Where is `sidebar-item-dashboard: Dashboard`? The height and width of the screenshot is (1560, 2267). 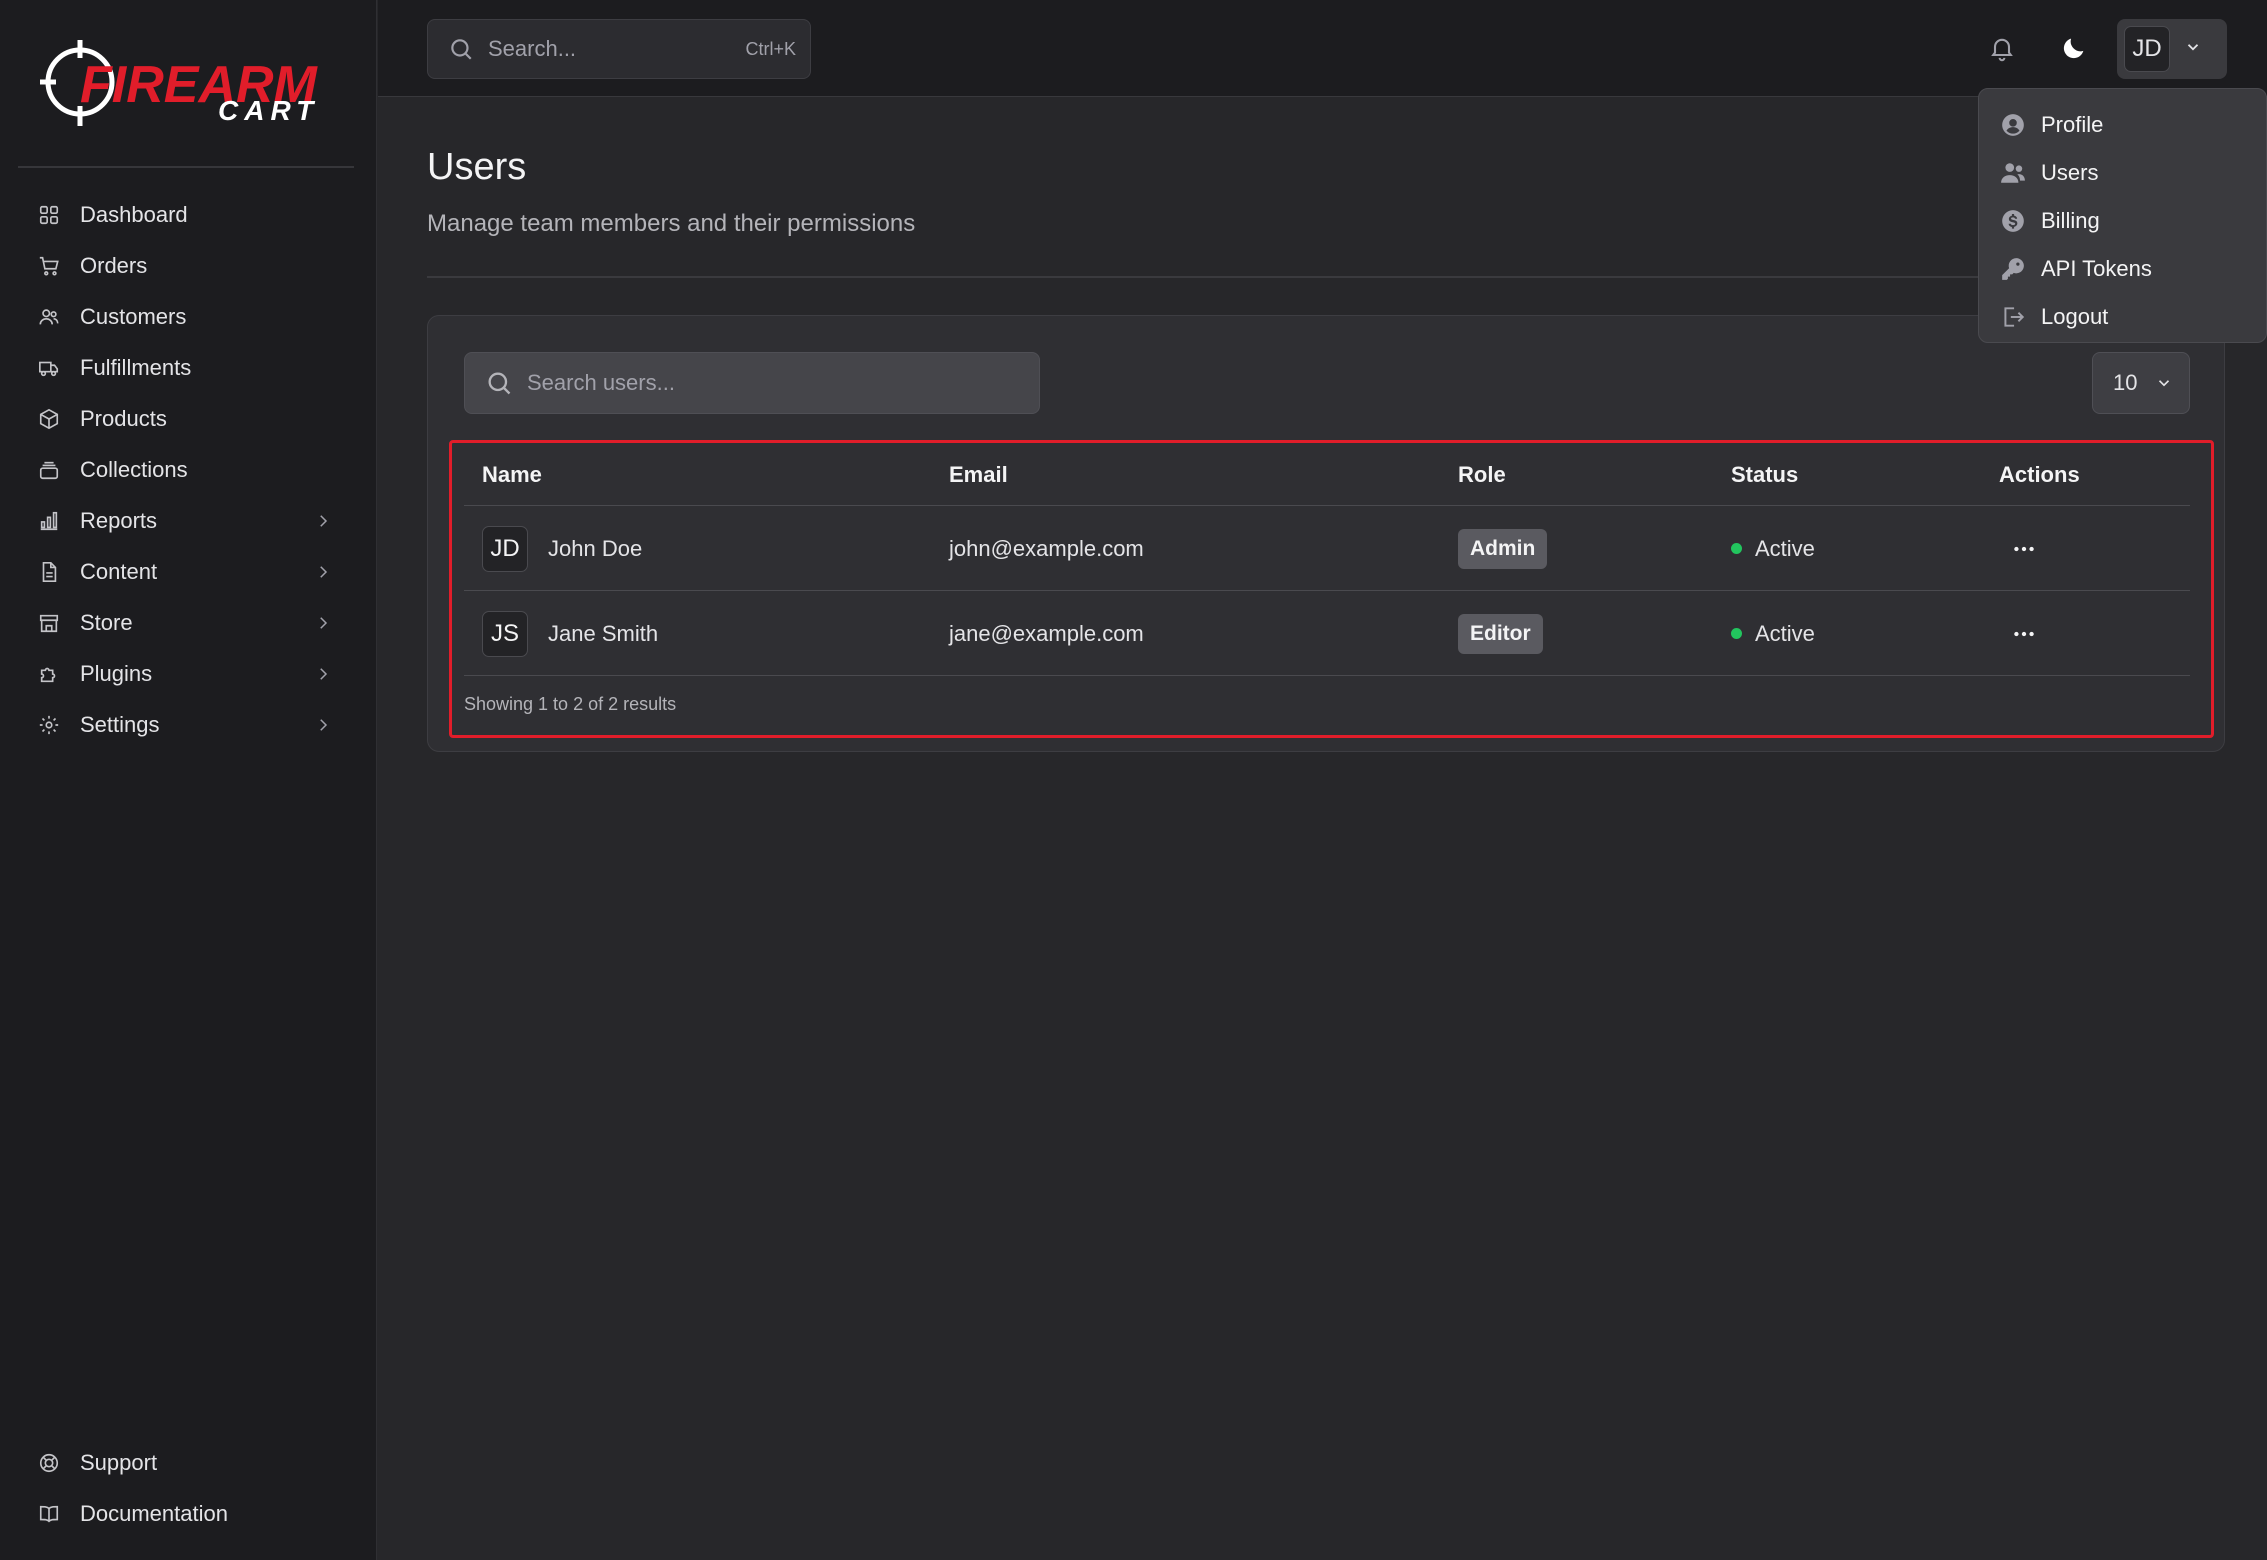 sidebar-item-dashboard: Dashboard is located at coordinates (186, 214).